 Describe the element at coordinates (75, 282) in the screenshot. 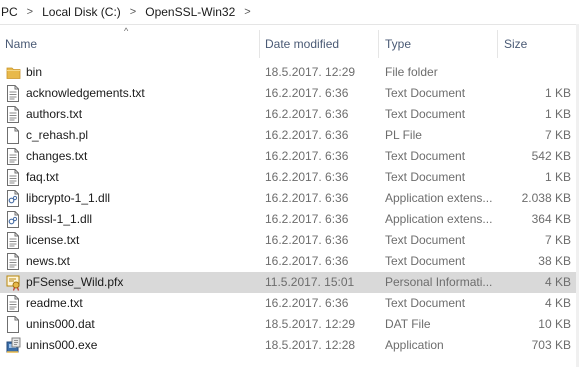

I see `file-name: pFSense_Wild.pfx` at that location.